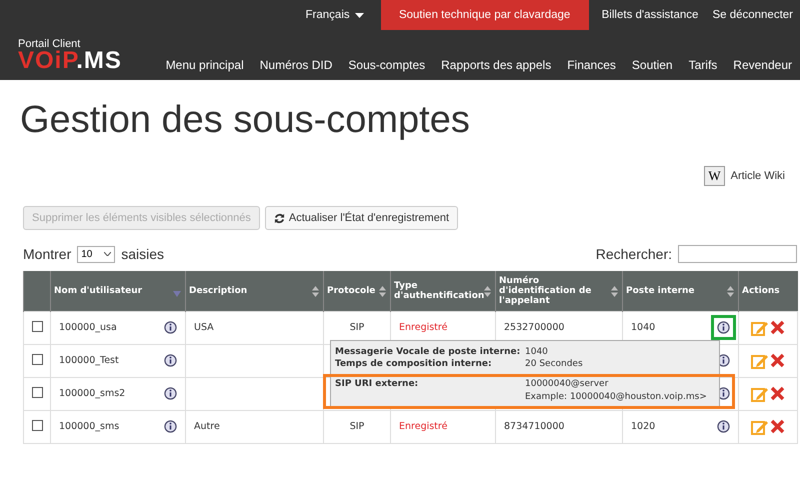 This screenshot has height=477, width=800. Describe the element at coordinates (357, 291) in the screenshot. I see `column-header: Protocole` at that location.